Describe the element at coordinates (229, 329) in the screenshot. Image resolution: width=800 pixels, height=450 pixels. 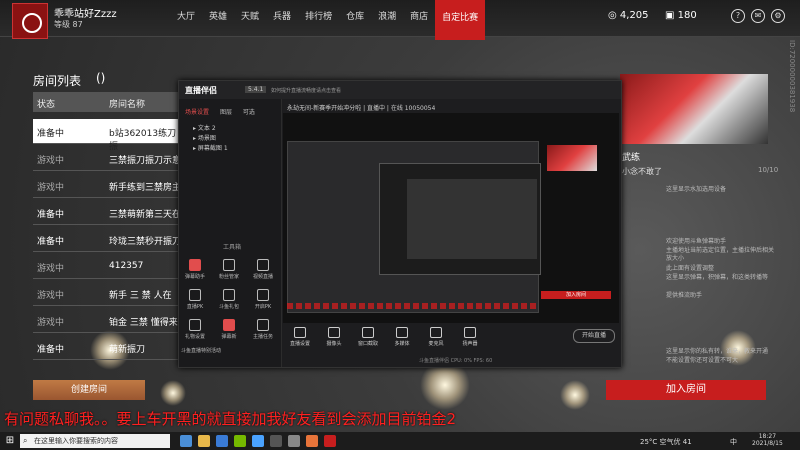
I see `tool-danmaku-new: 弹幕新` at that location.